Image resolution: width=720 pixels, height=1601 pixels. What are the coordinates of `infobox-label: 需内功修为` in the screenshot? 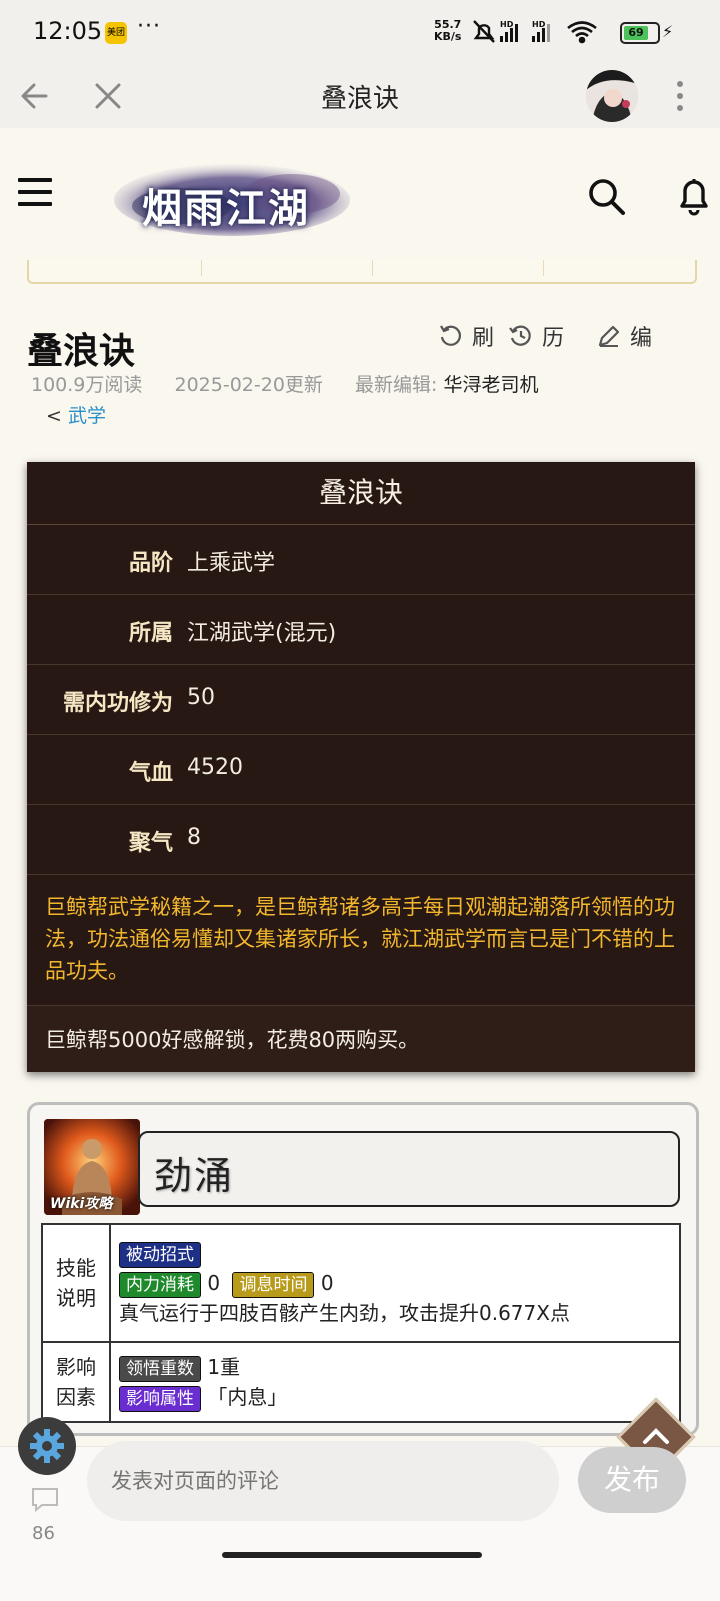 It's located at (117, 703).